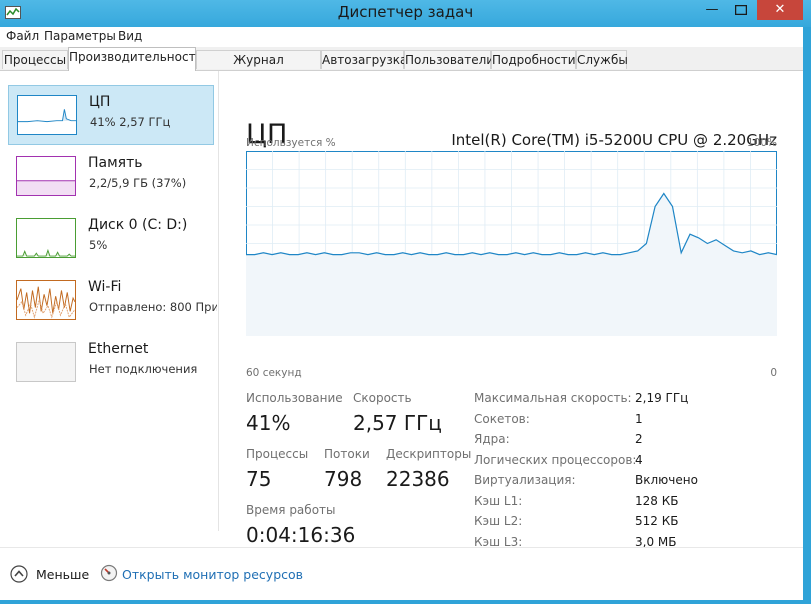  I want to click on memory-thumbnail, so click(46, 176).